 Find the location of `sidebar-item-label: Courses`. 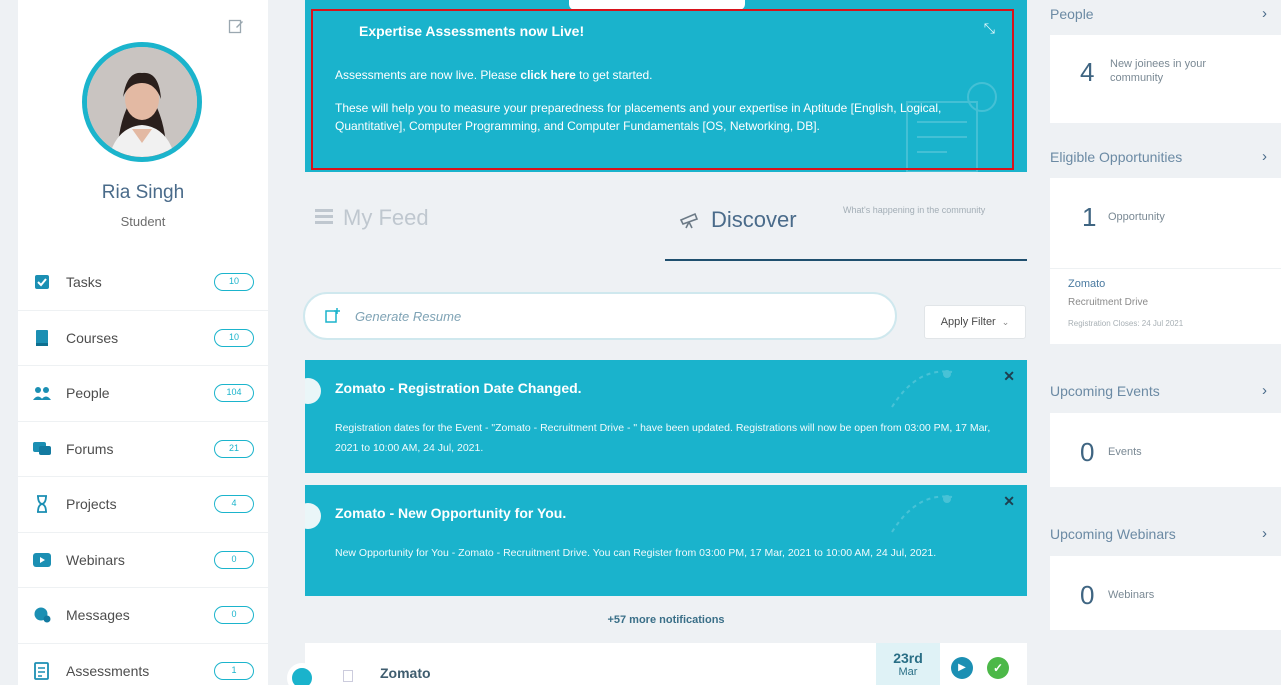

sidebar-item-label: Courses is located at coordinates (92, 337).